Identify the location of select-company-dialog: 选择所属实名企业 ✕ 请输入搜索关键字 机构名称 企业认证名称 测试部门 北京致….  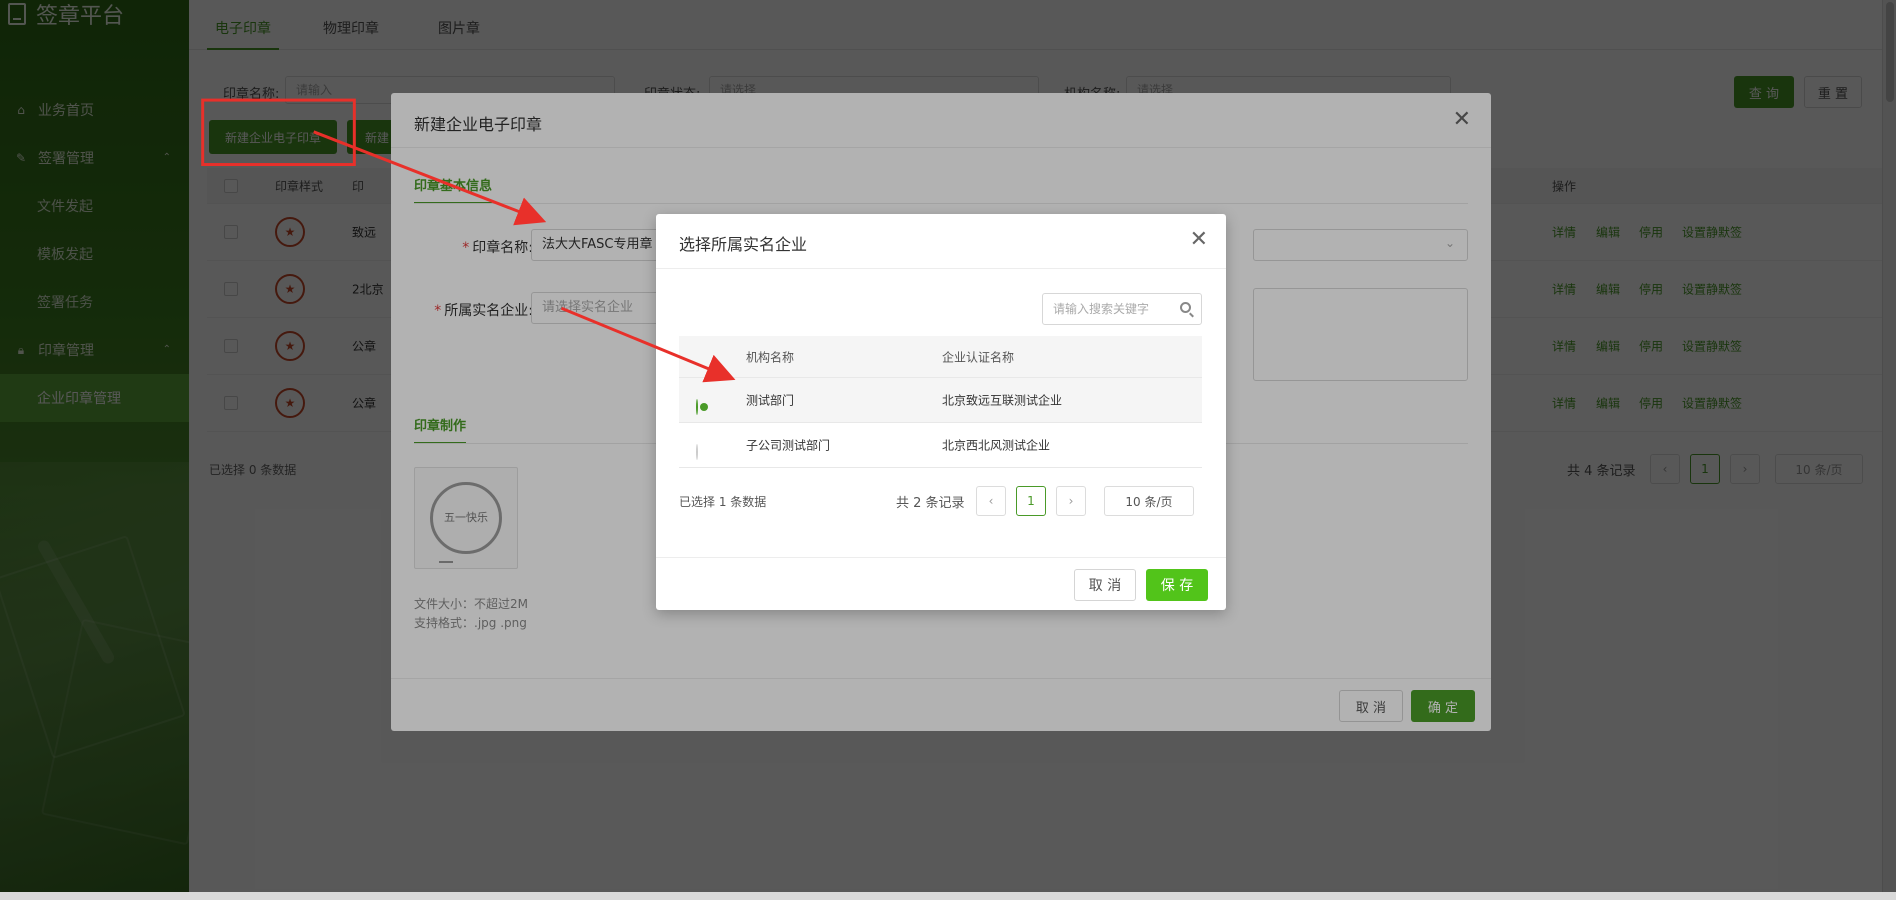
(941, 412).